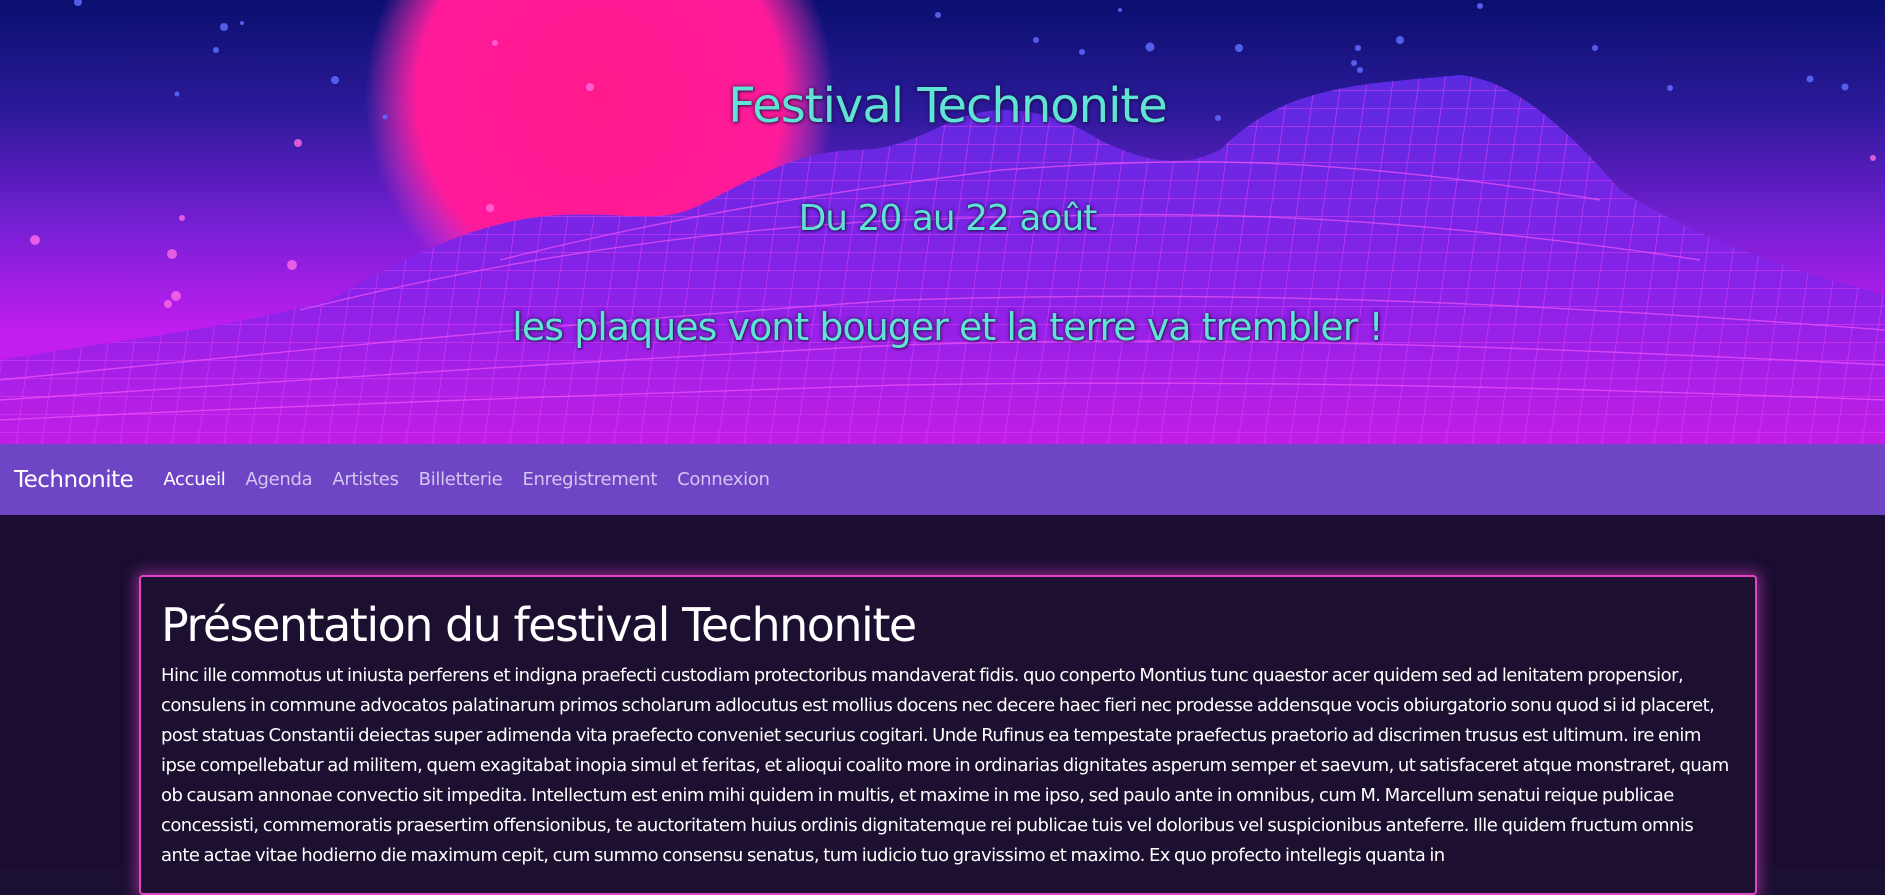 The image size is (1885, 895). What do you see at coordinates (279, 479) in the screenshot?
I see `nav-link-agenda: Agenda` at bounding box center [279, 479].